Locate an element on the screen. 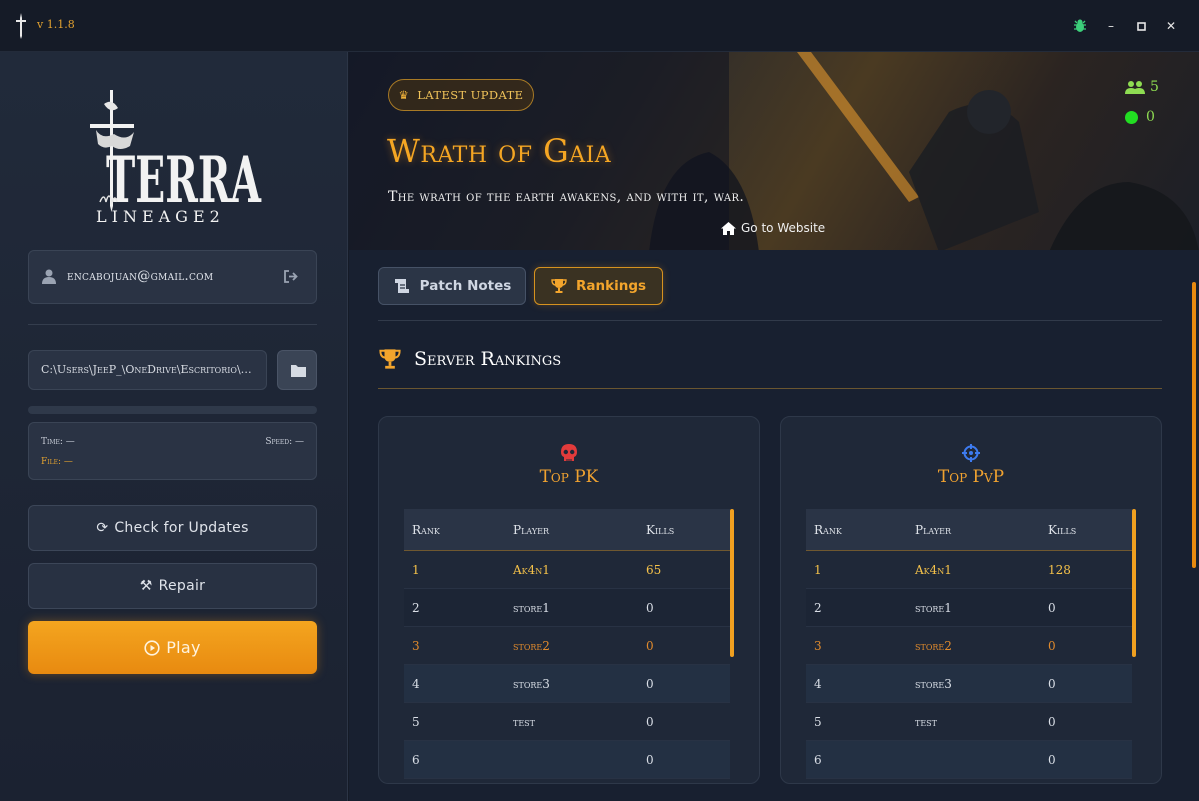 This screenshot has height=801, width=1199. play-button: Play is located at coordinates (172, 647).